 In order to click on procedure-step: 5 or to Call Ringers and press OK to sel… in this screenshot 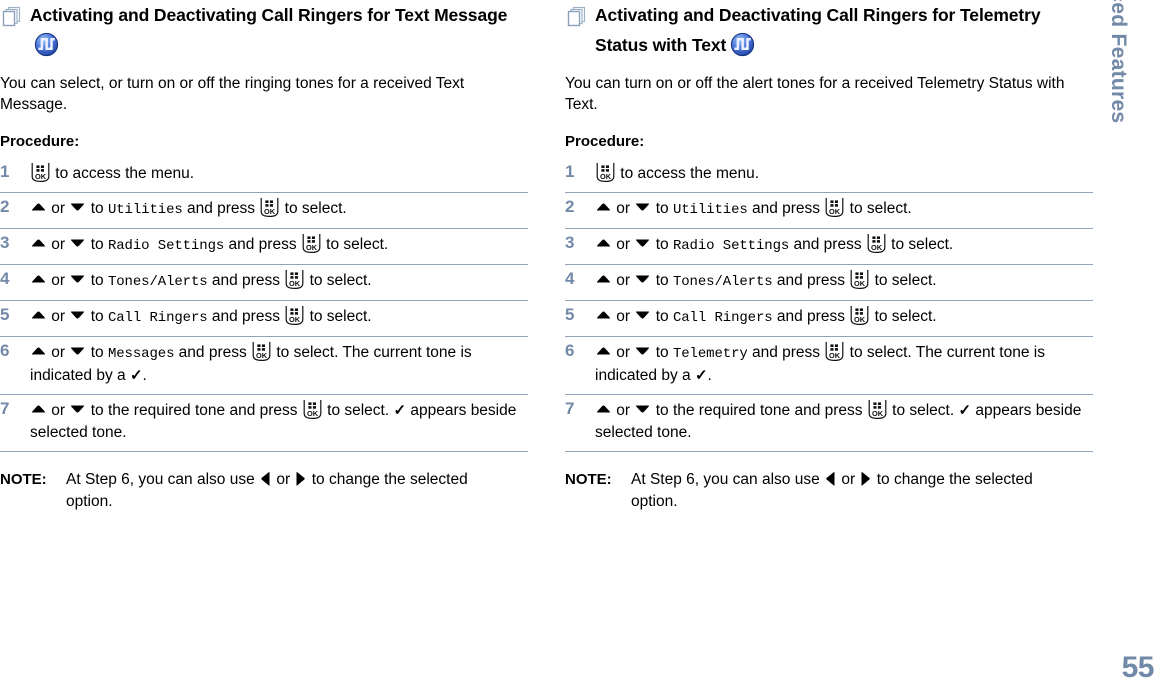, I will do `click(264, 319)`.